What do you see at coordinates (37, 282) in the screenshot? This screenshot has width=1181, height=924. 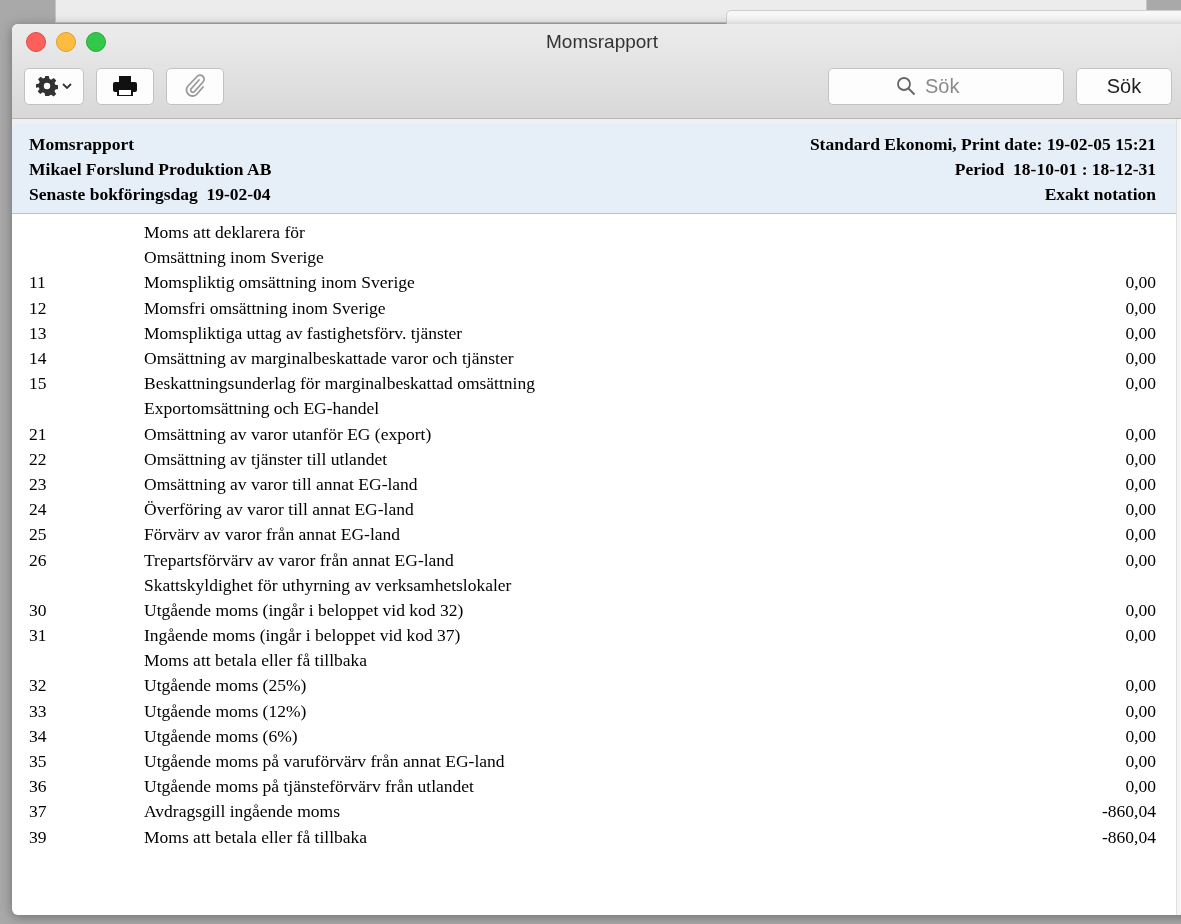 I see `box-code: 11` at bounding box center [37, 282].